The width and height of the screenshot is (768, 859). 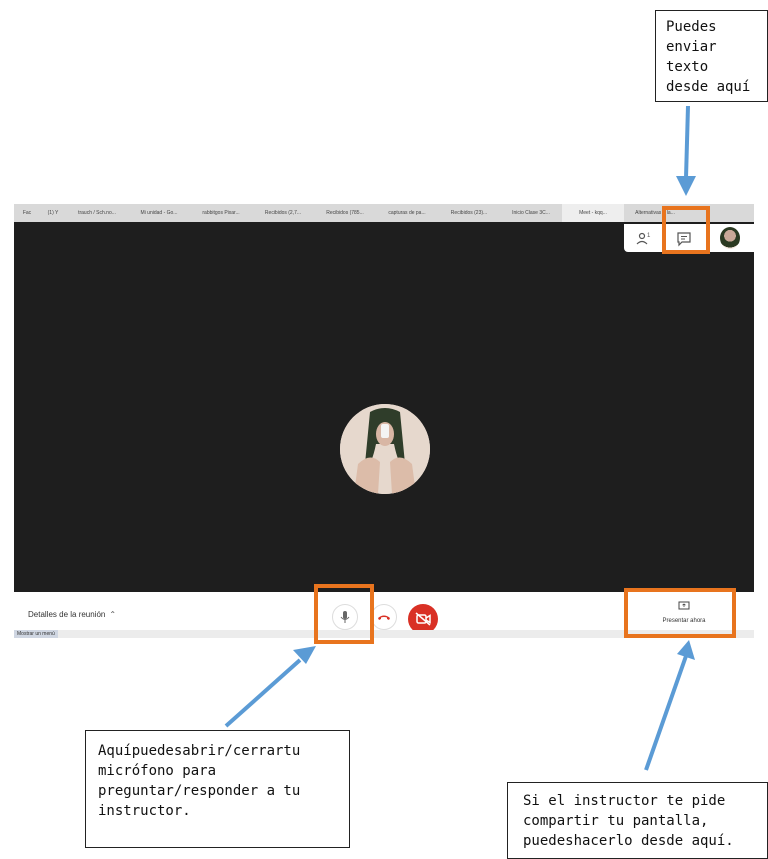 I want to click on arrow-to-present, so click(x=669, y=705).